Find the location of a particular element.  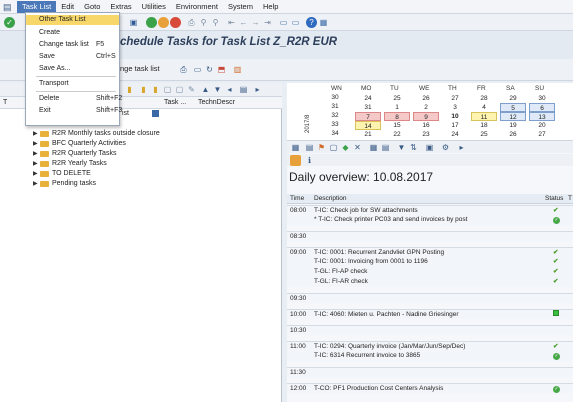

edit-icon: ✎ is located at coordinates (191, 89).